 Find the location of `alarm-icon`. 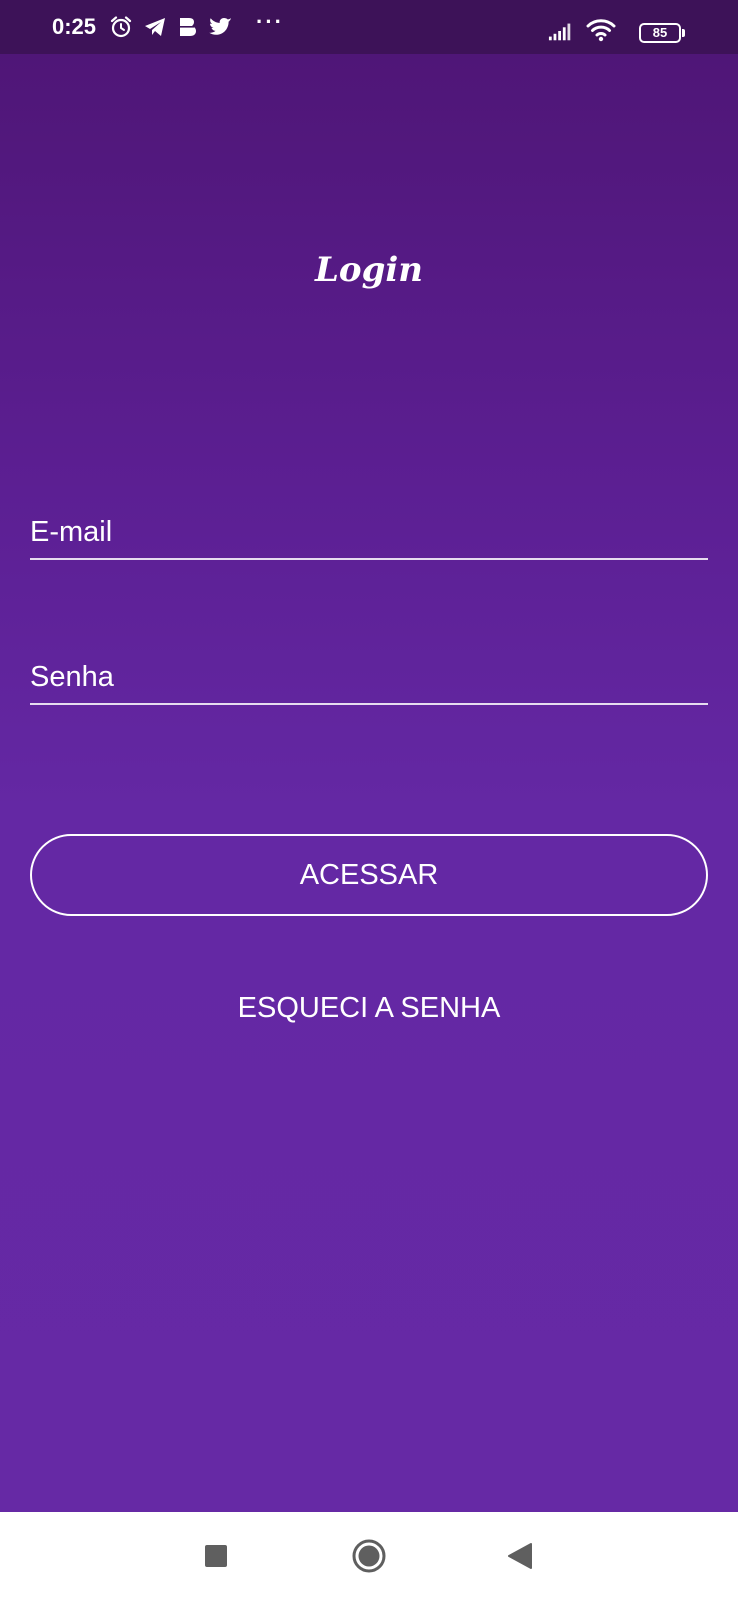

alarm-icon is located at coordinates (121, 27).